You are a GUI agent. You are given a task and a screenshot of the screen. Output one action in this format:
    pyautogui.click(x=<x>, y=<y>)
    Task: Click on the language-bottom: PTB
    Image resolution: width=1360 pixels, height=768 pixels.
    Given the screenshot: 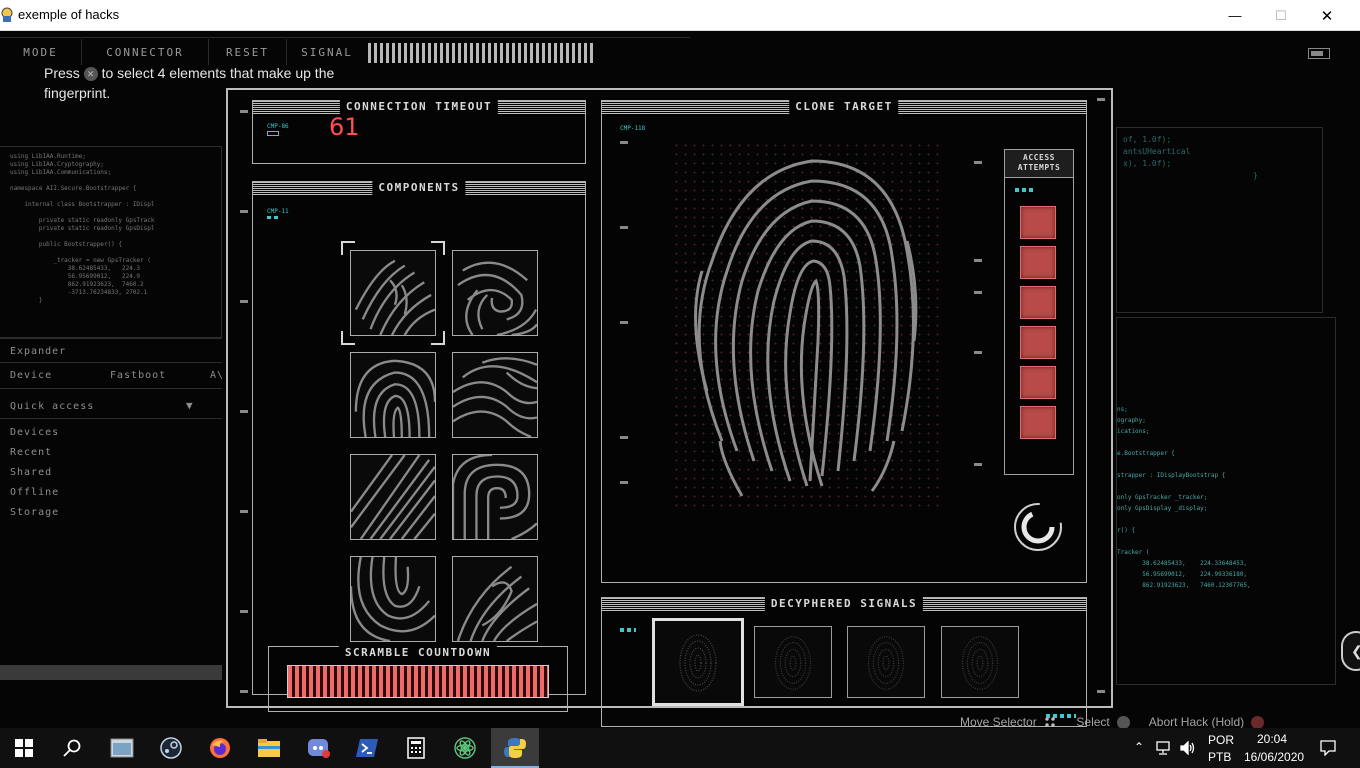 What is the action you would take?
    pyautogui.click(x=1219, y=757)
    